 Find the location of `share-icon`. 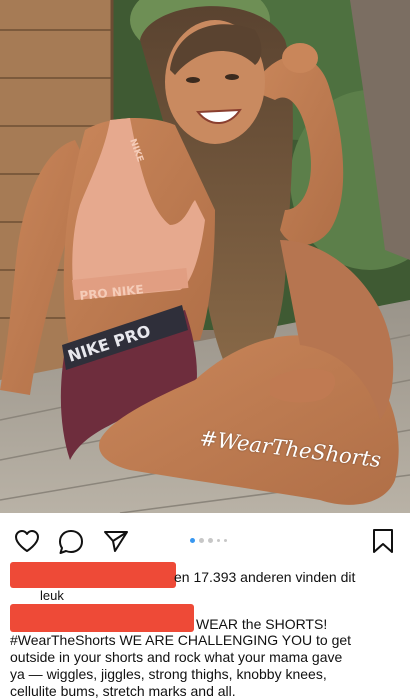

share-icon is located at coordinates (116, 543).